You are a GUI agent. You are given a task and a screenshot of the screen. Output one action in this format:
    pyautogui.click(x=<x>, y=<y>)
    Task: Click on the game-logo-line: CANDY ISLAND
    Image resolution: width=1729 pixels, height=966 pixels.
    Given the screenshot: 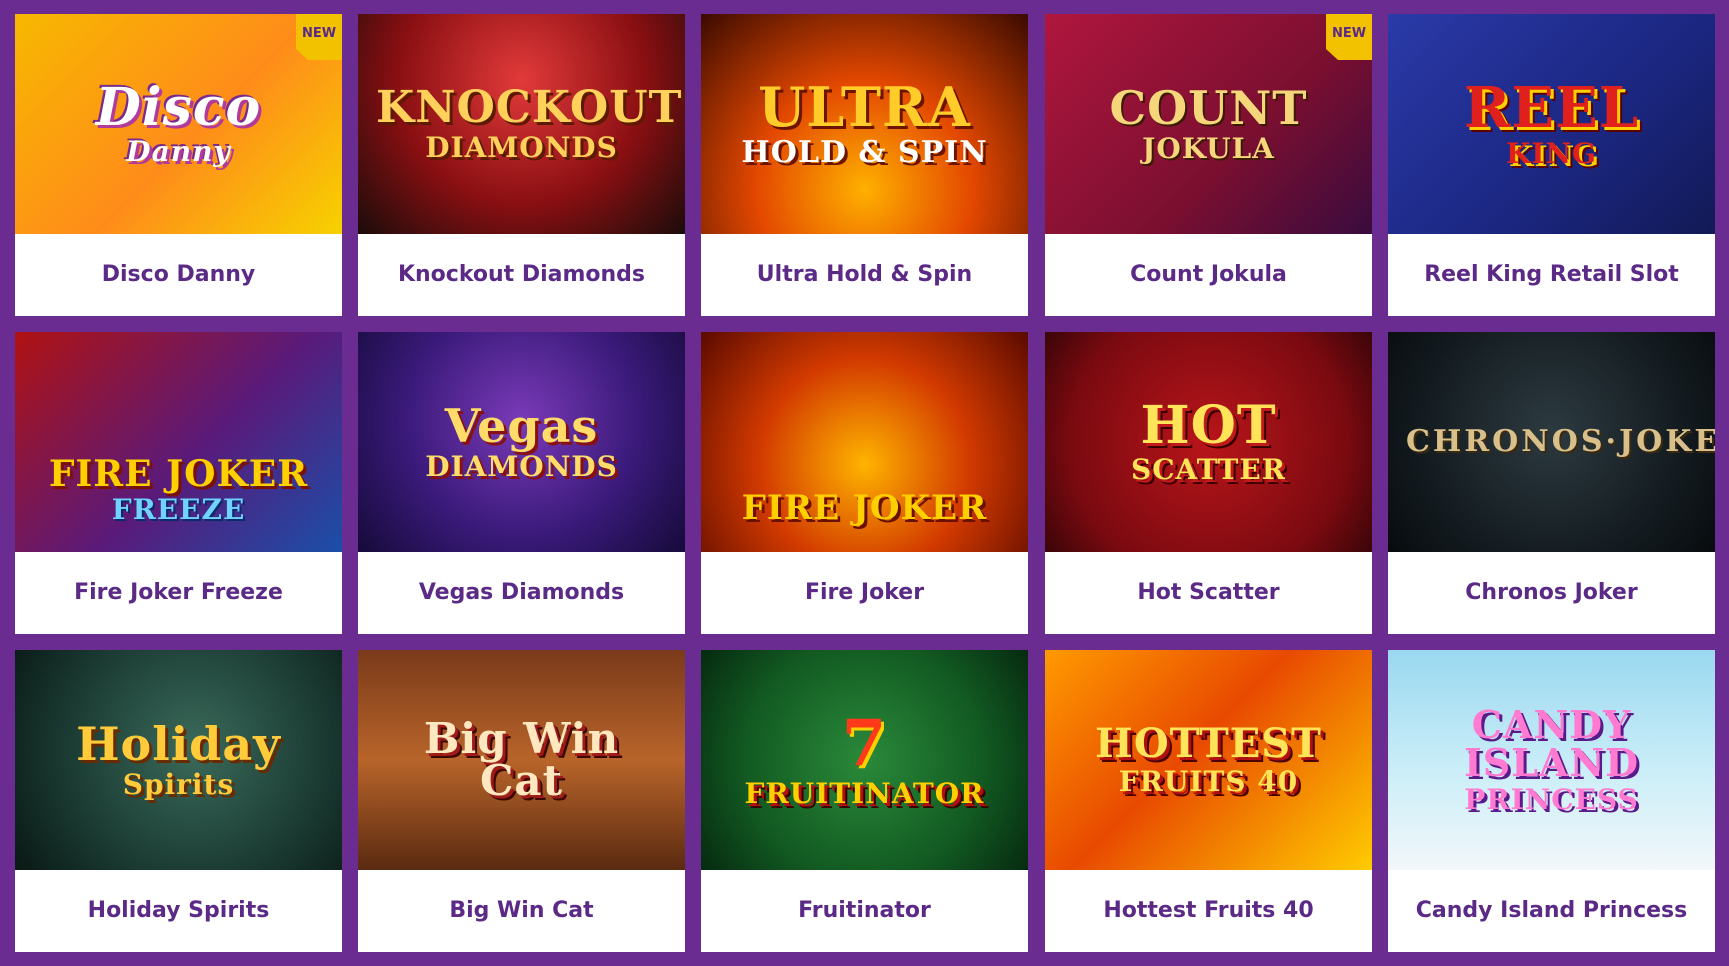 What is the action you would take?
    pyautogui.click(x=1551, y=743)
    